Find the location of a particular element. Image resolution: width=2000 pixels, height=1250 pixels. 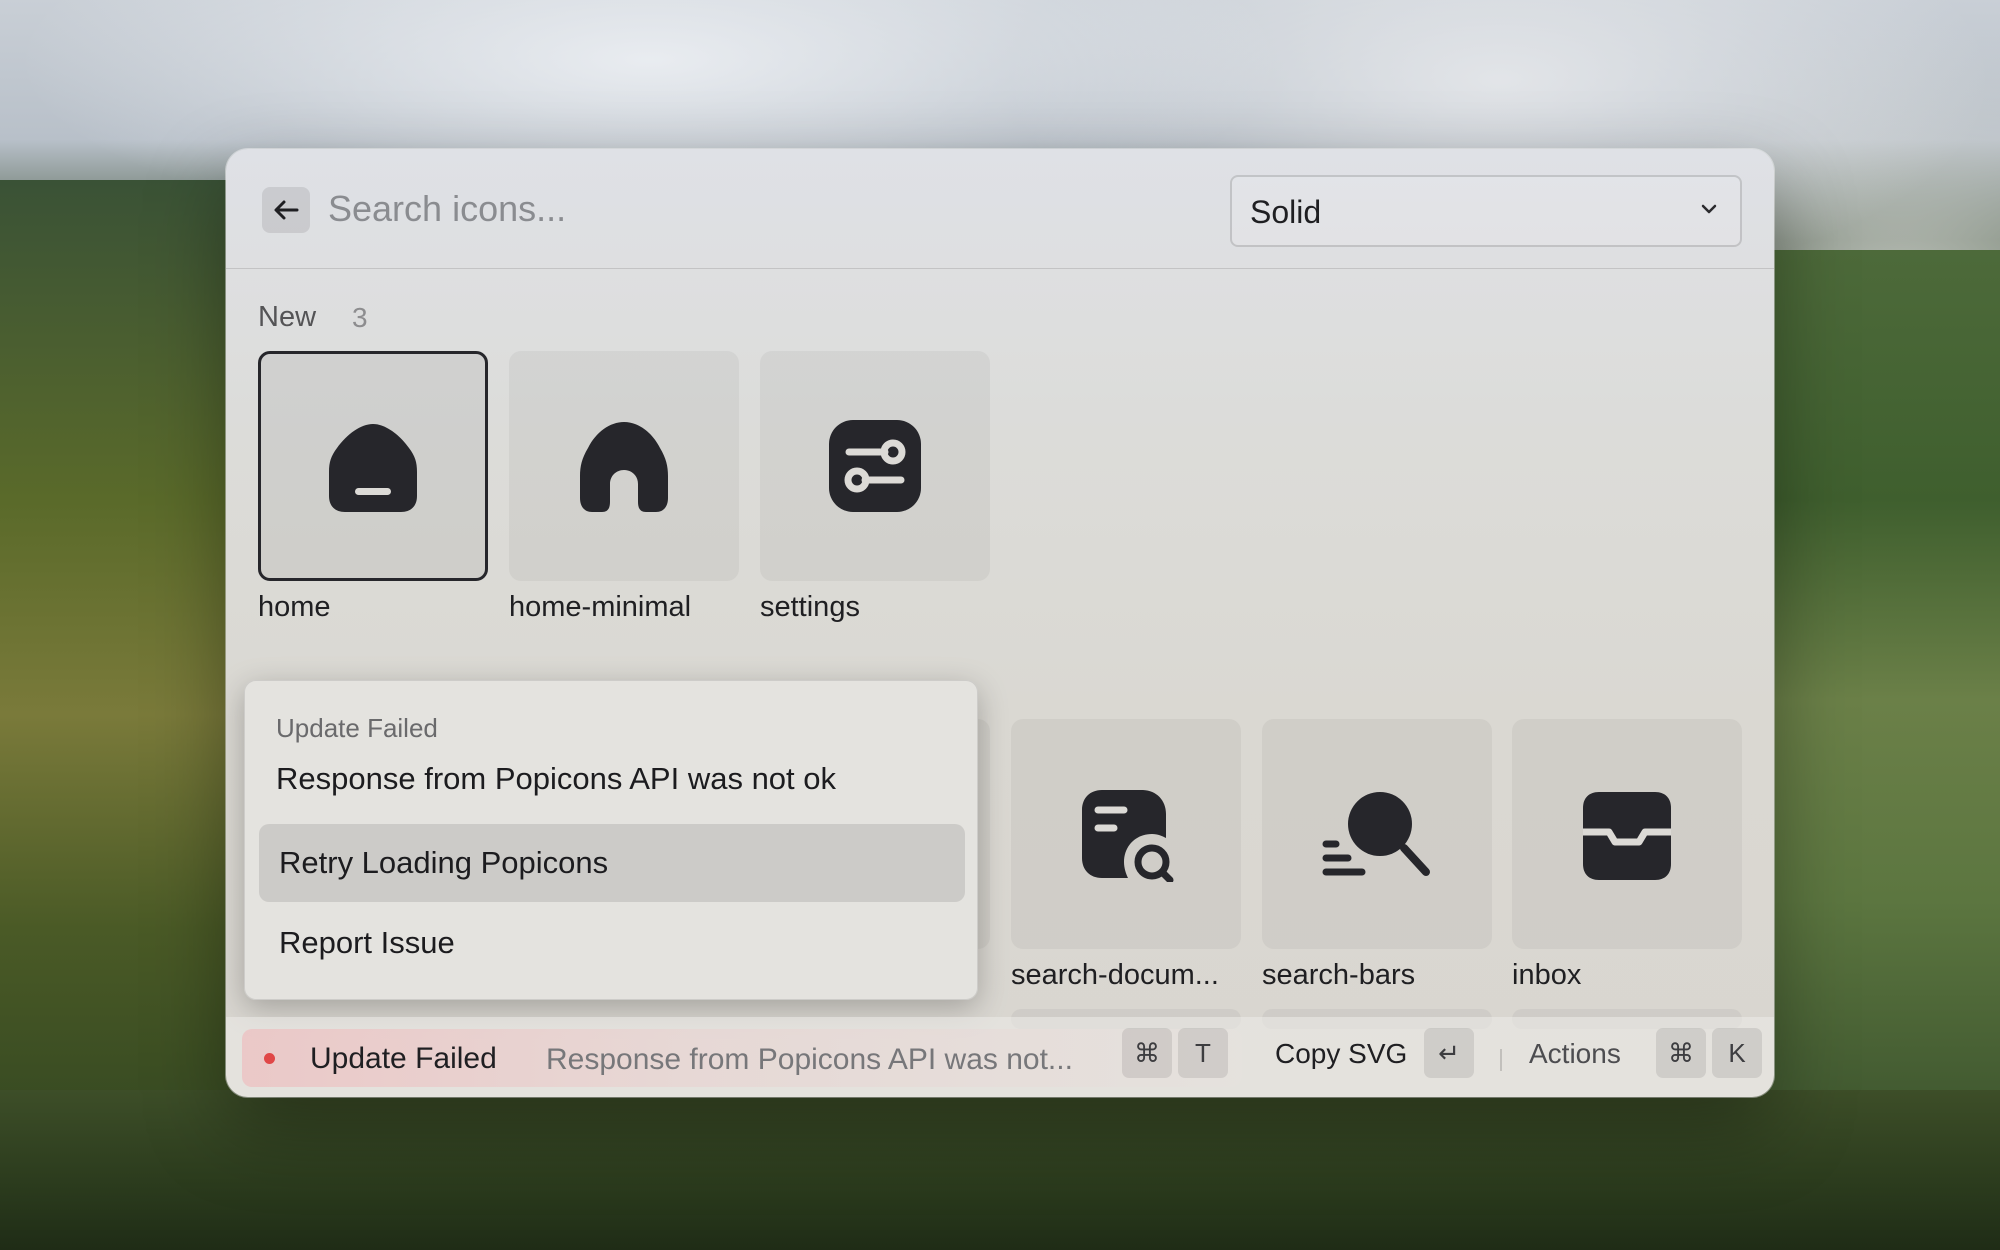

icon-label-inbox: inbox is located at coordinates (1547, 975).